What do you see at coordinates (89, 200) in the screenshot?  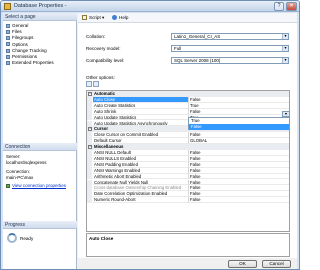 I see `row-gutter` at bounding box center [89, 200].